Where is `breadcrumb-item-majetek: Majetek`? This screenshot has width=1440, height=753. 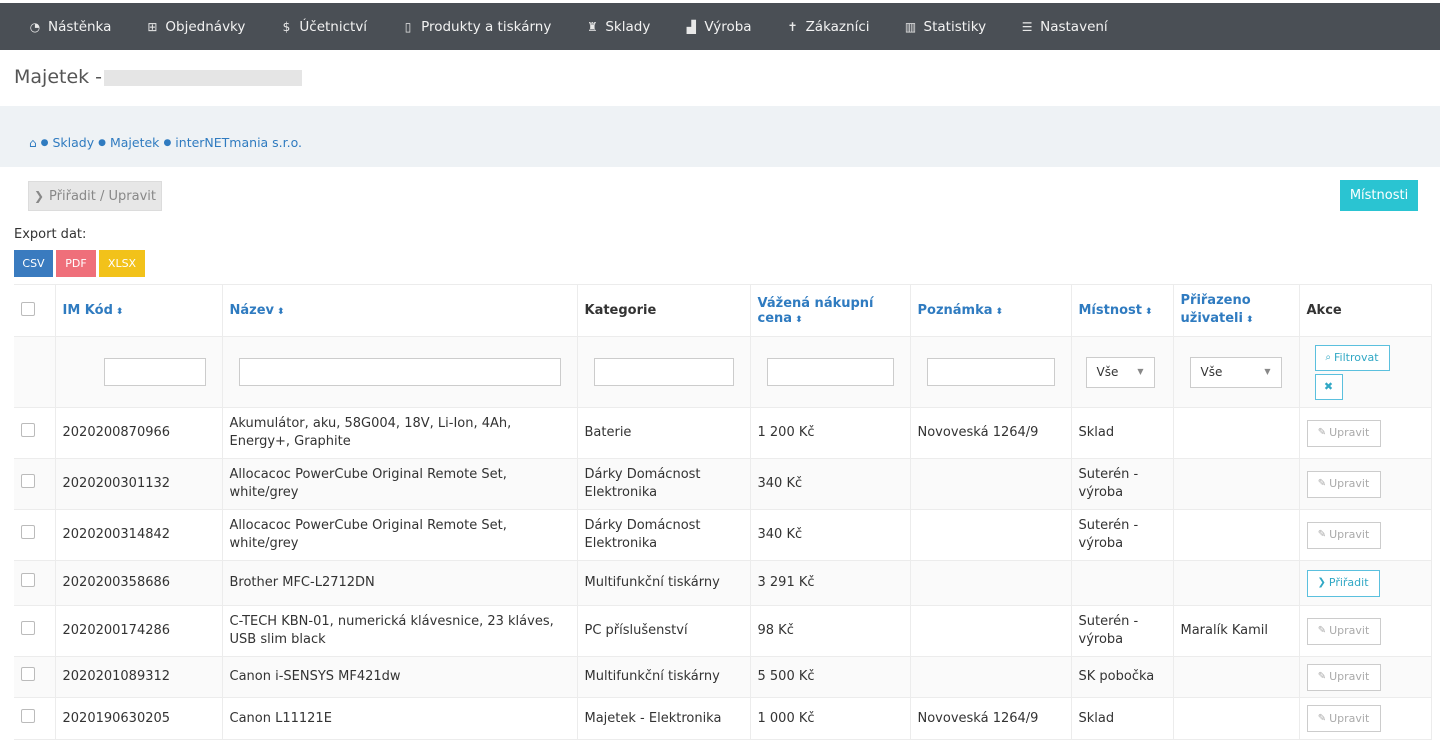
breadcrumb-item-majetek: Majetek is located at coordinates (134, 142).